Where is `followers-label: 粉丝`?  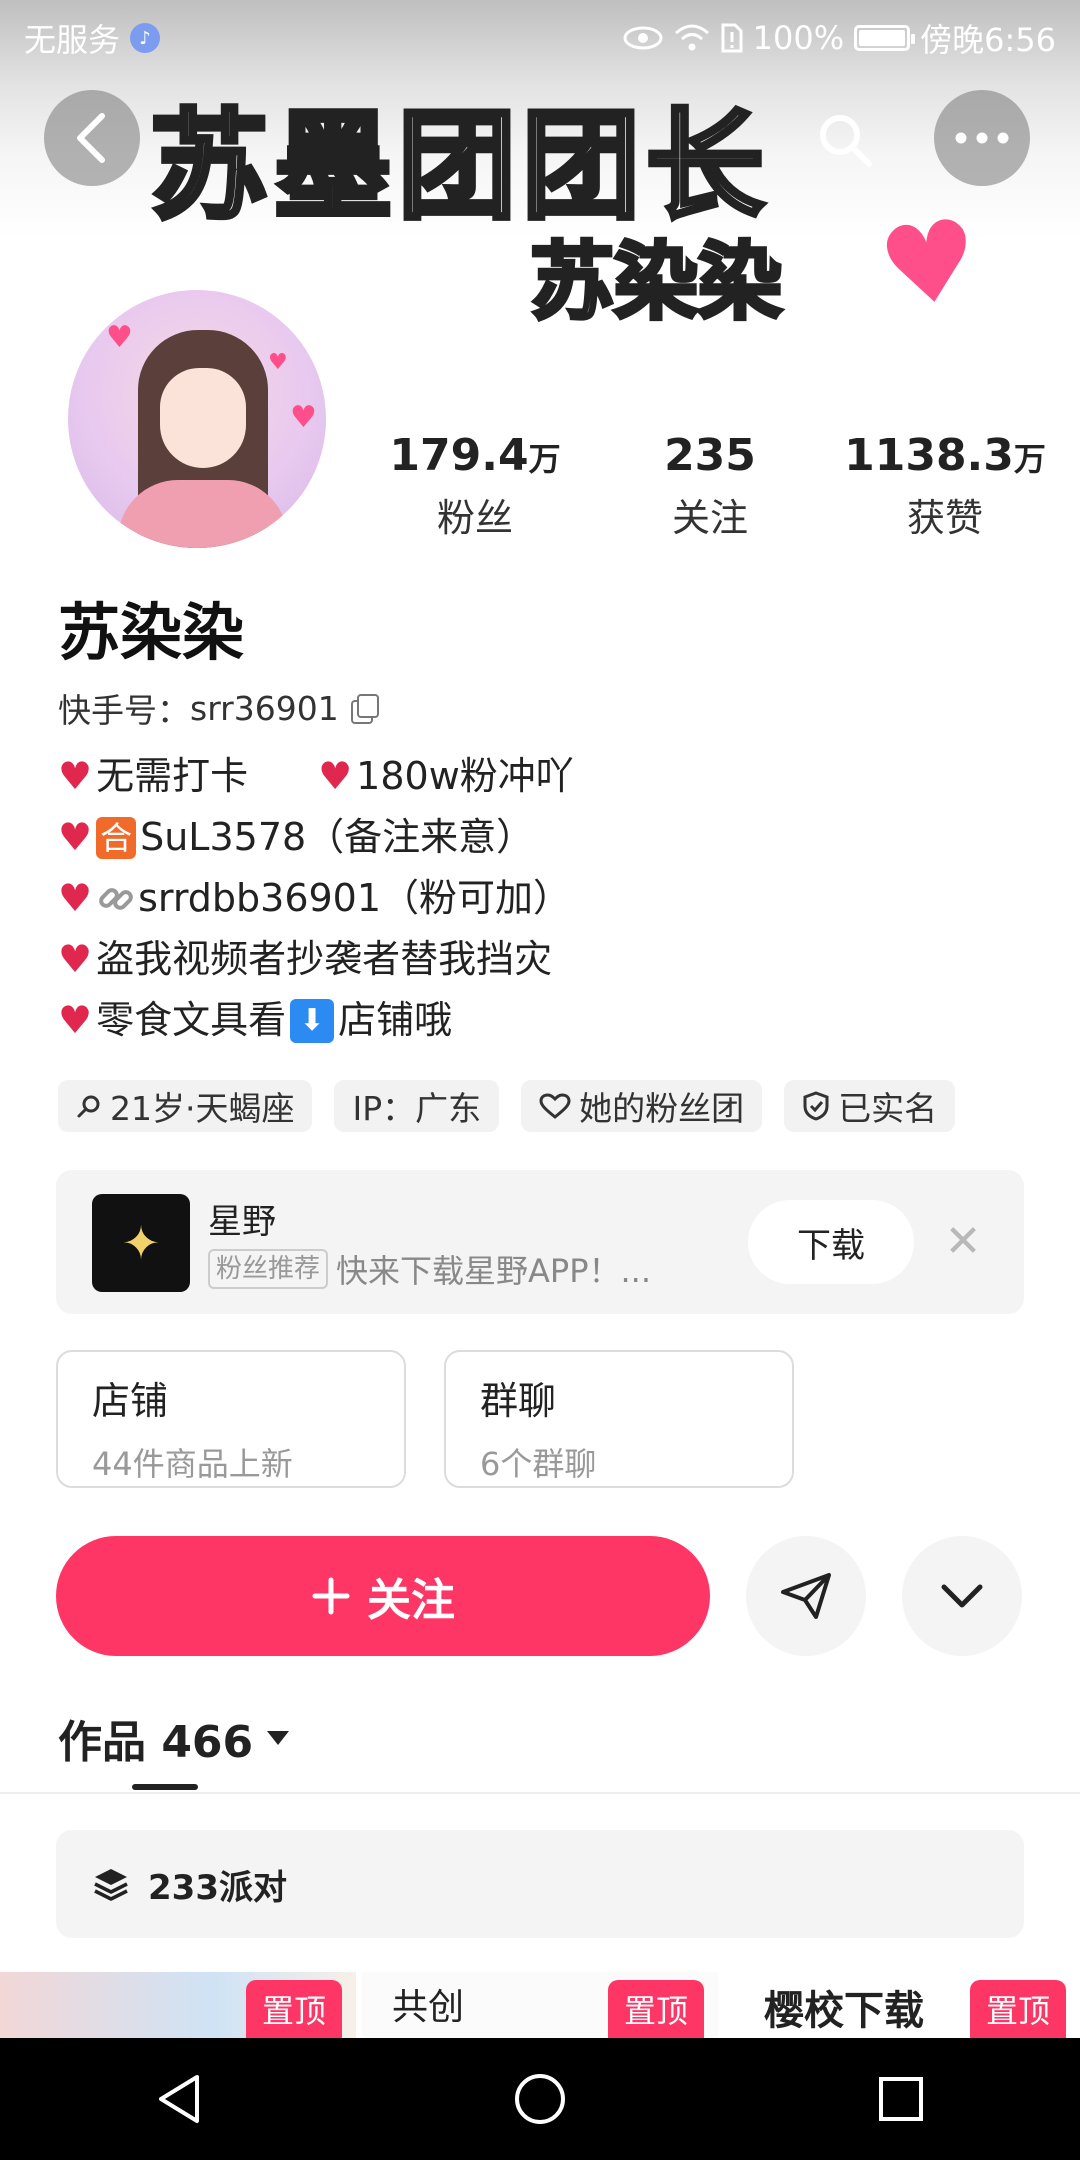 followers-label: 粉丝 is located at coordinates (474, 518).